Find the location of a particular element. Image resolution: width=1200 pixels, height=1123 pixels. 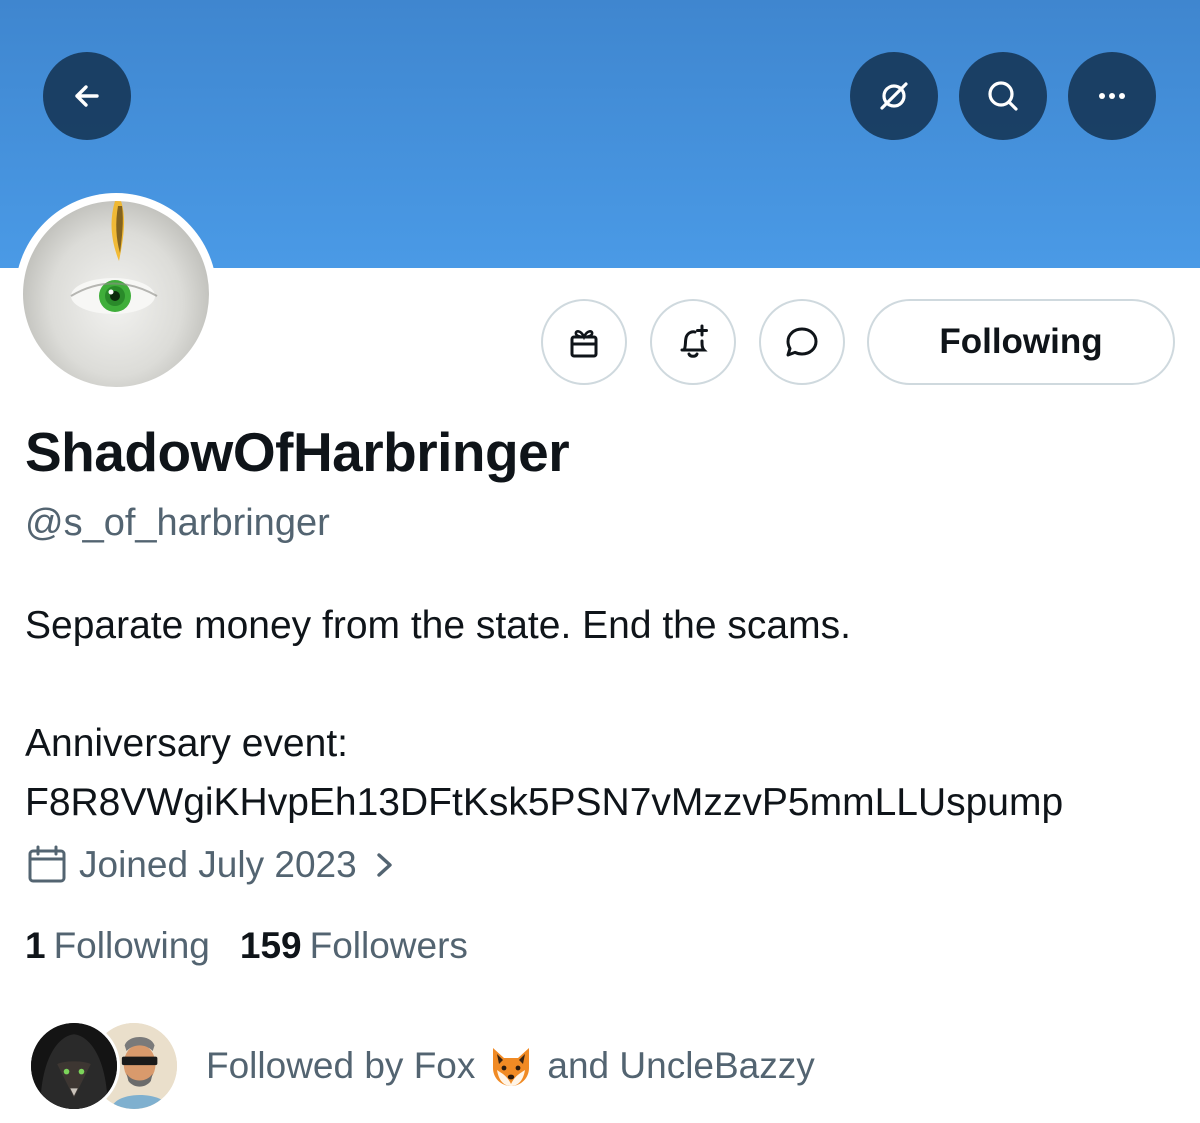

display-name: ShadowOfHarbringer is located at coordinates (297, 452).